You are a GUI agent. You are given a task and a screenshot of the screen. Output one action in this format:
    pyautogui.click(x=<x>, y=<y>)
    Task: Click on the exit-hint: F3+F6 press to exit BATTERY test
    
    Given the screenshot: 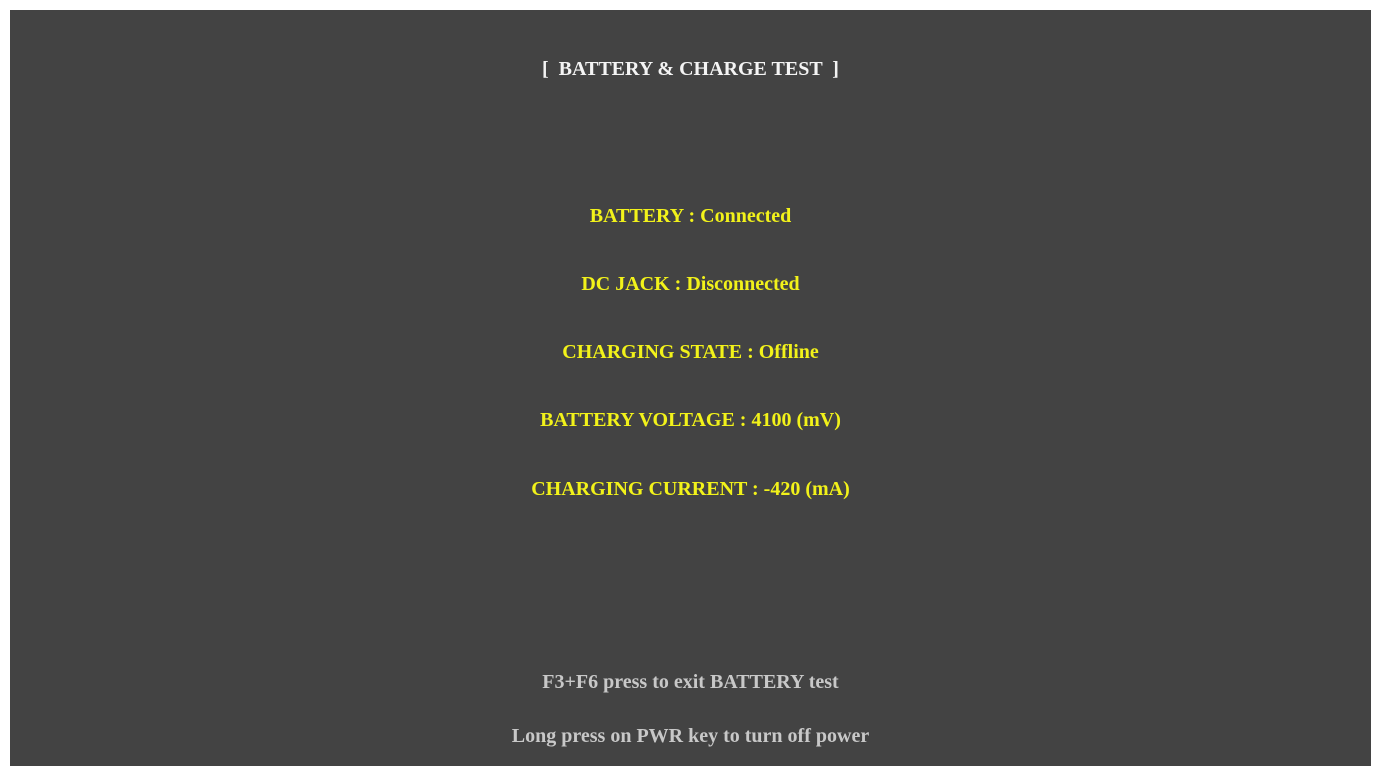 What is the action you would take?
    pyautogui.click(x=690, y=682)
    